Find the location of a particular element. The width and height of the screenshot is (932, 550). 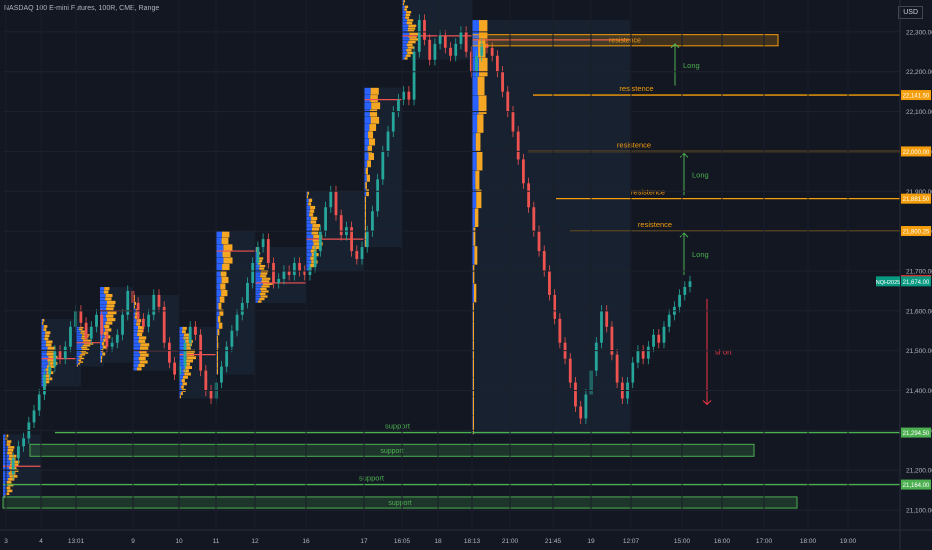

symbol-tag: NQH2025 is located at coordinates (888, 283).